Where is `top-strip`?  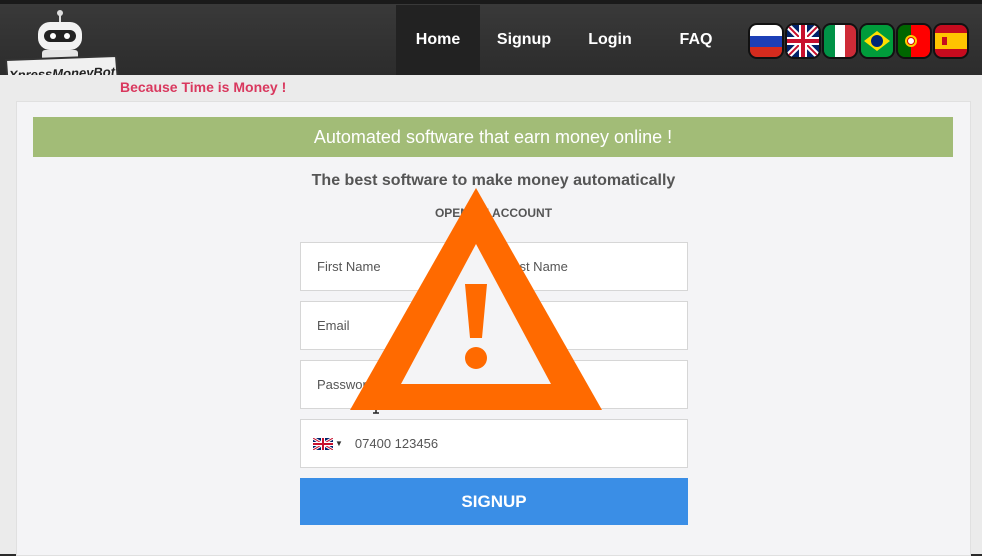
top-strip is located at coordinates (491, 2).